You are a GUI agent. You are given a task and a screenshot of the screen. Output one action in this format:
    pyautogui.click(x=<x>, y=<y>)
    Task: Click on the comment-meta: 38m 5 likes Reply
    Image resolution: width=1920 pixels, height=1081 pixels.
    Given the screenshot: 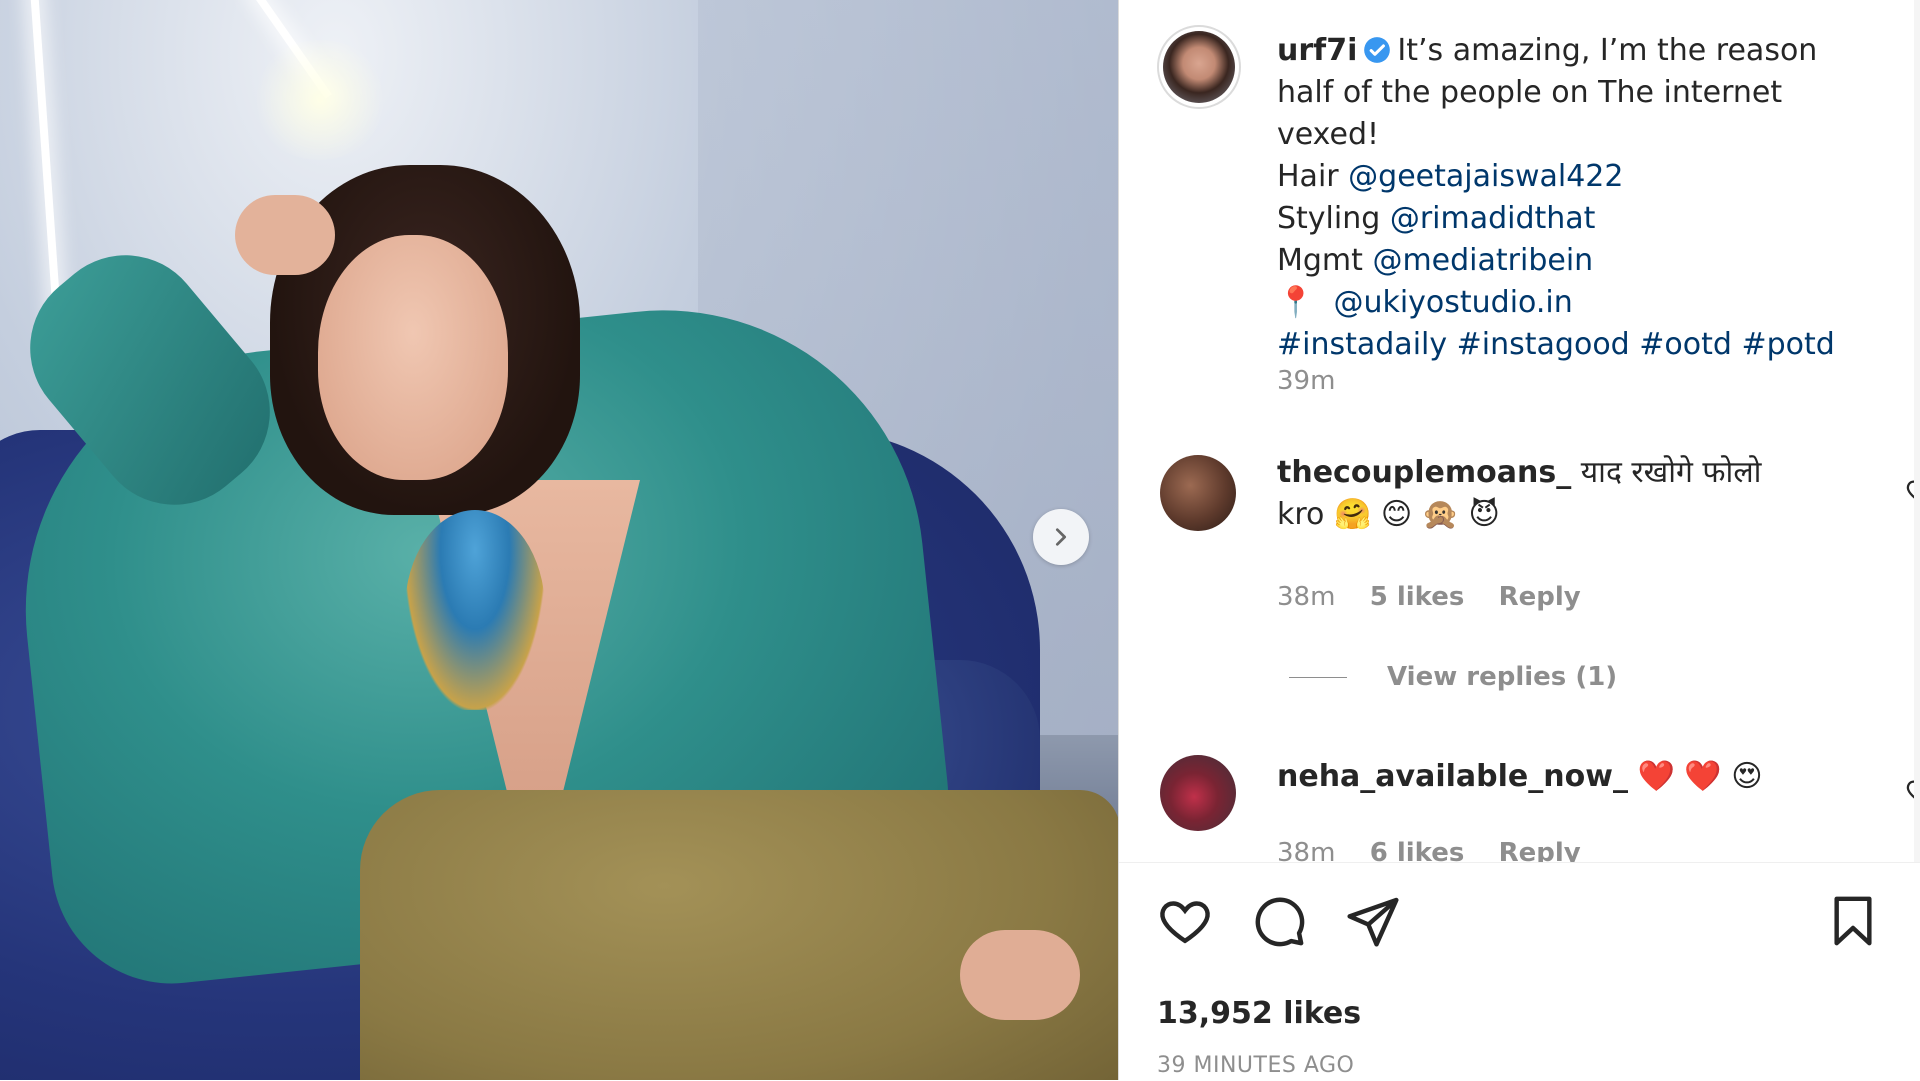 What is the action you would take?
    pyautogui.click(x=1442, y=597)
    